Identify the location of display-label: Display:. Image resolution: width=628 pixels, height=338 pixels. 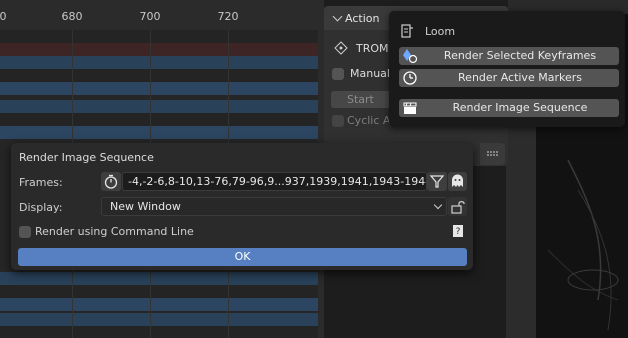
(41, 207).